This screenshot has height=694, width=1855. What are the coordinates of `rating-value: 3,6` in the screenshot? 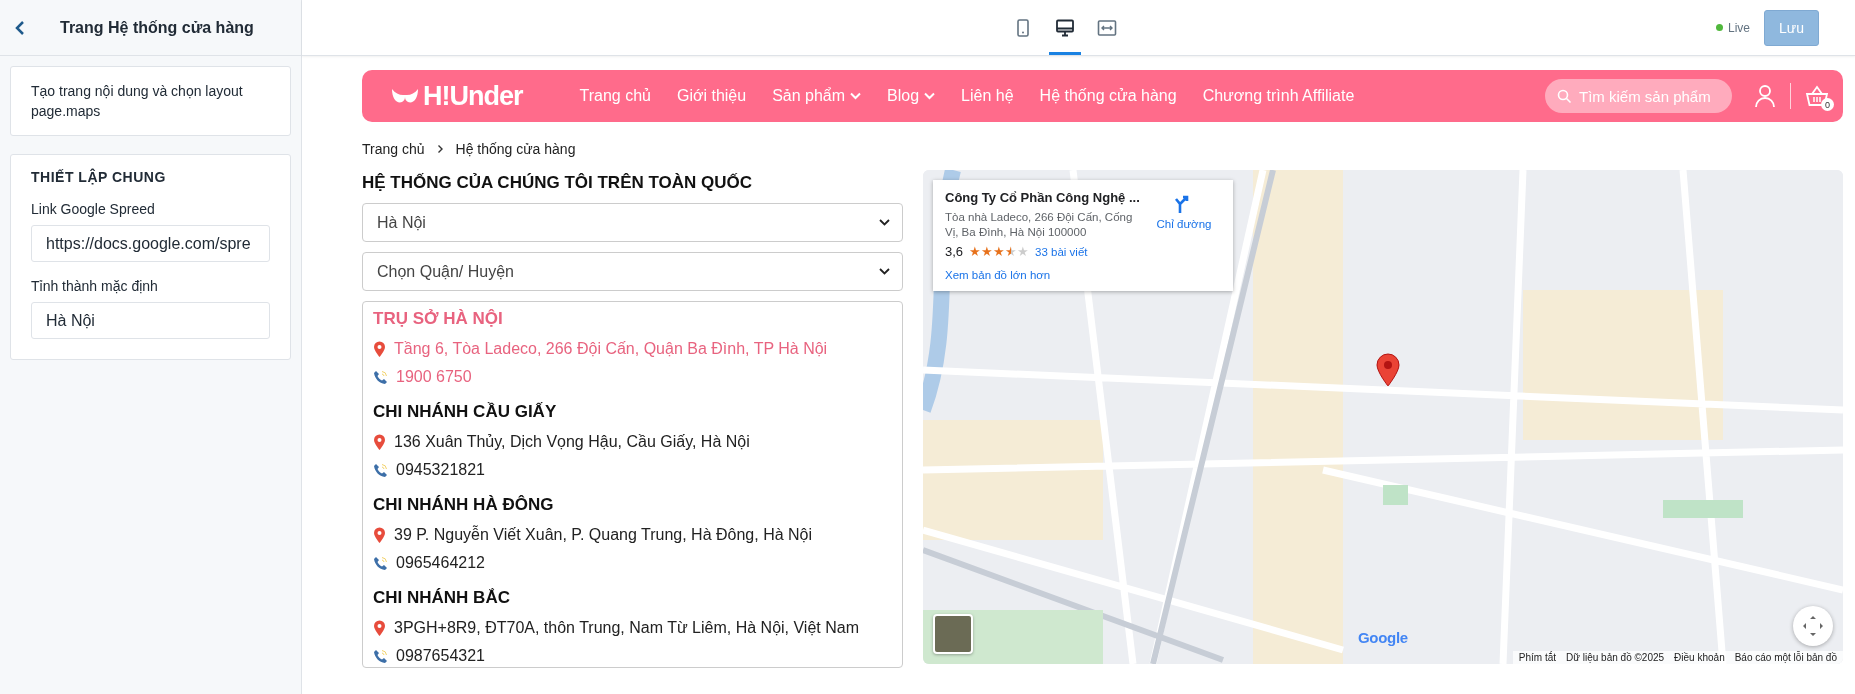 It's located at (954, 251).